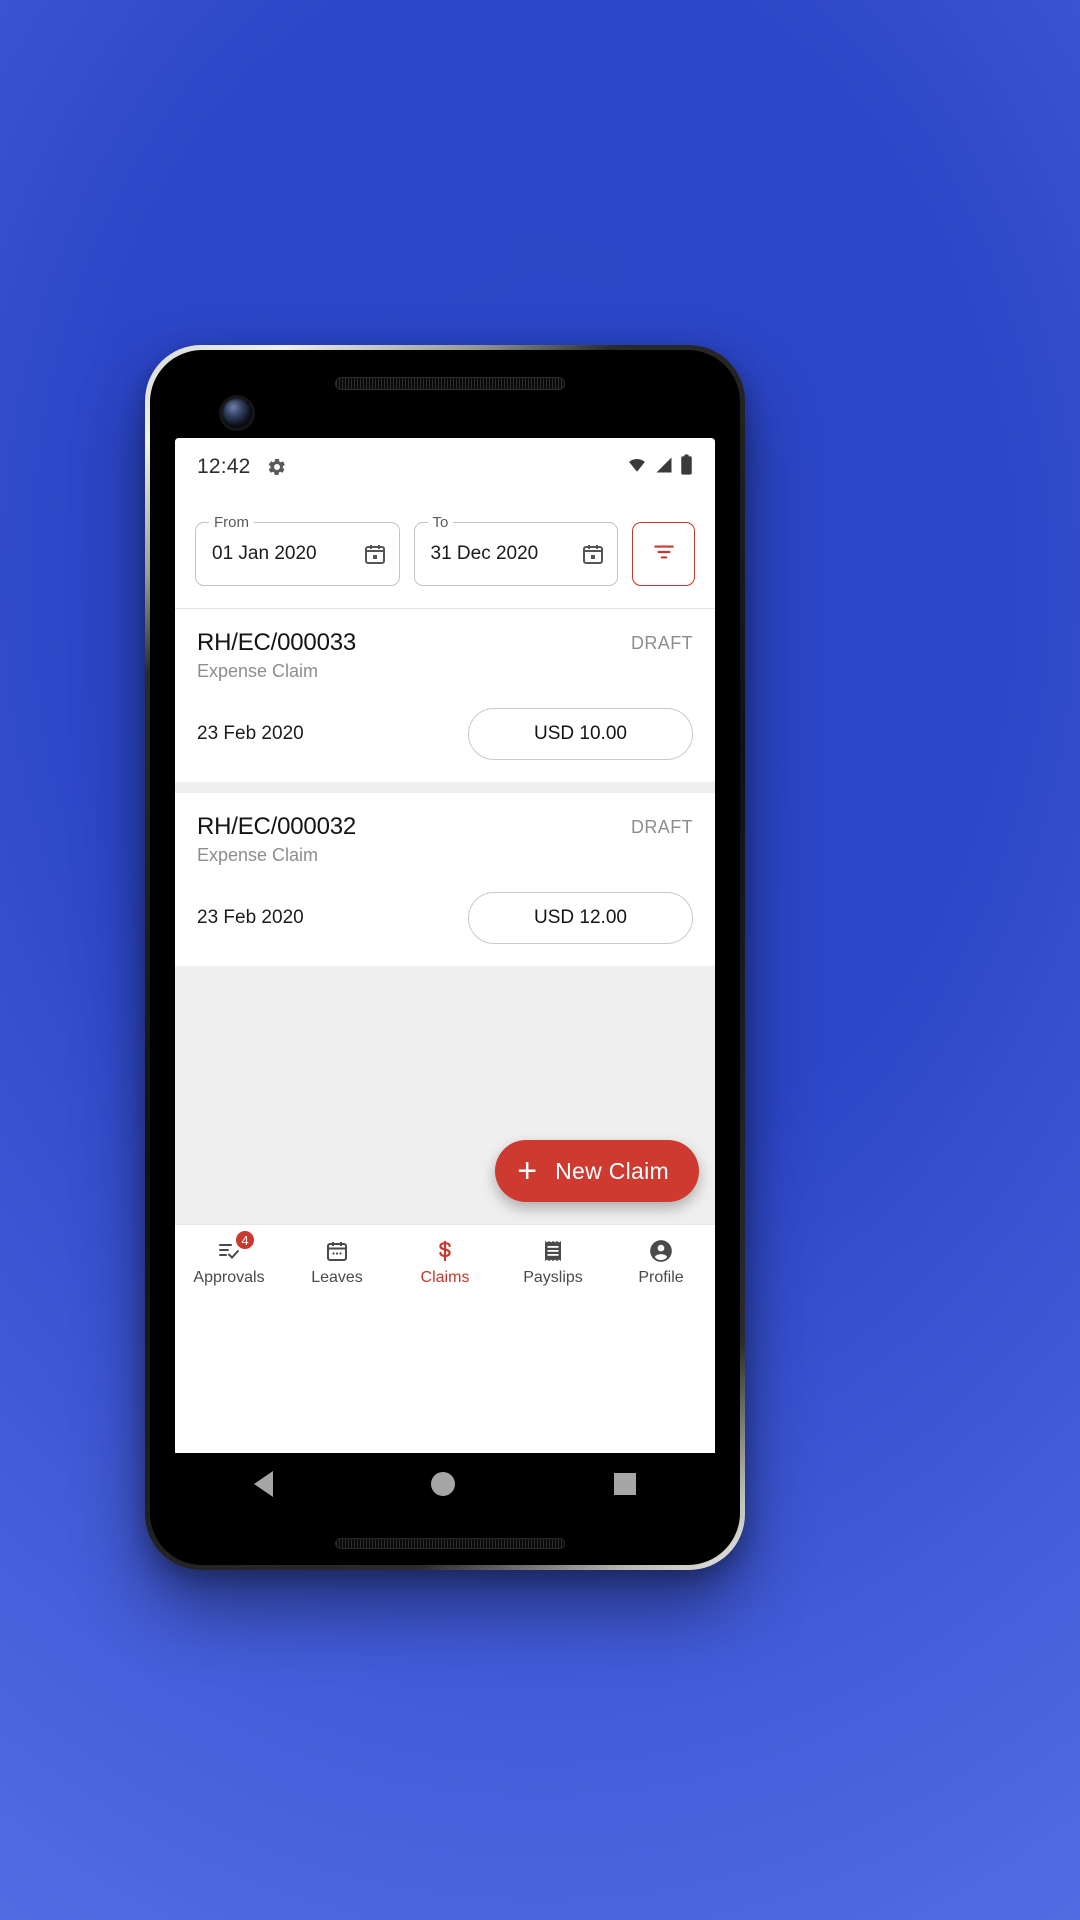  Describe the element at coordinates (337, 1277) in the screenshot. I see `nav-label-leaves: Leaves` at that location.